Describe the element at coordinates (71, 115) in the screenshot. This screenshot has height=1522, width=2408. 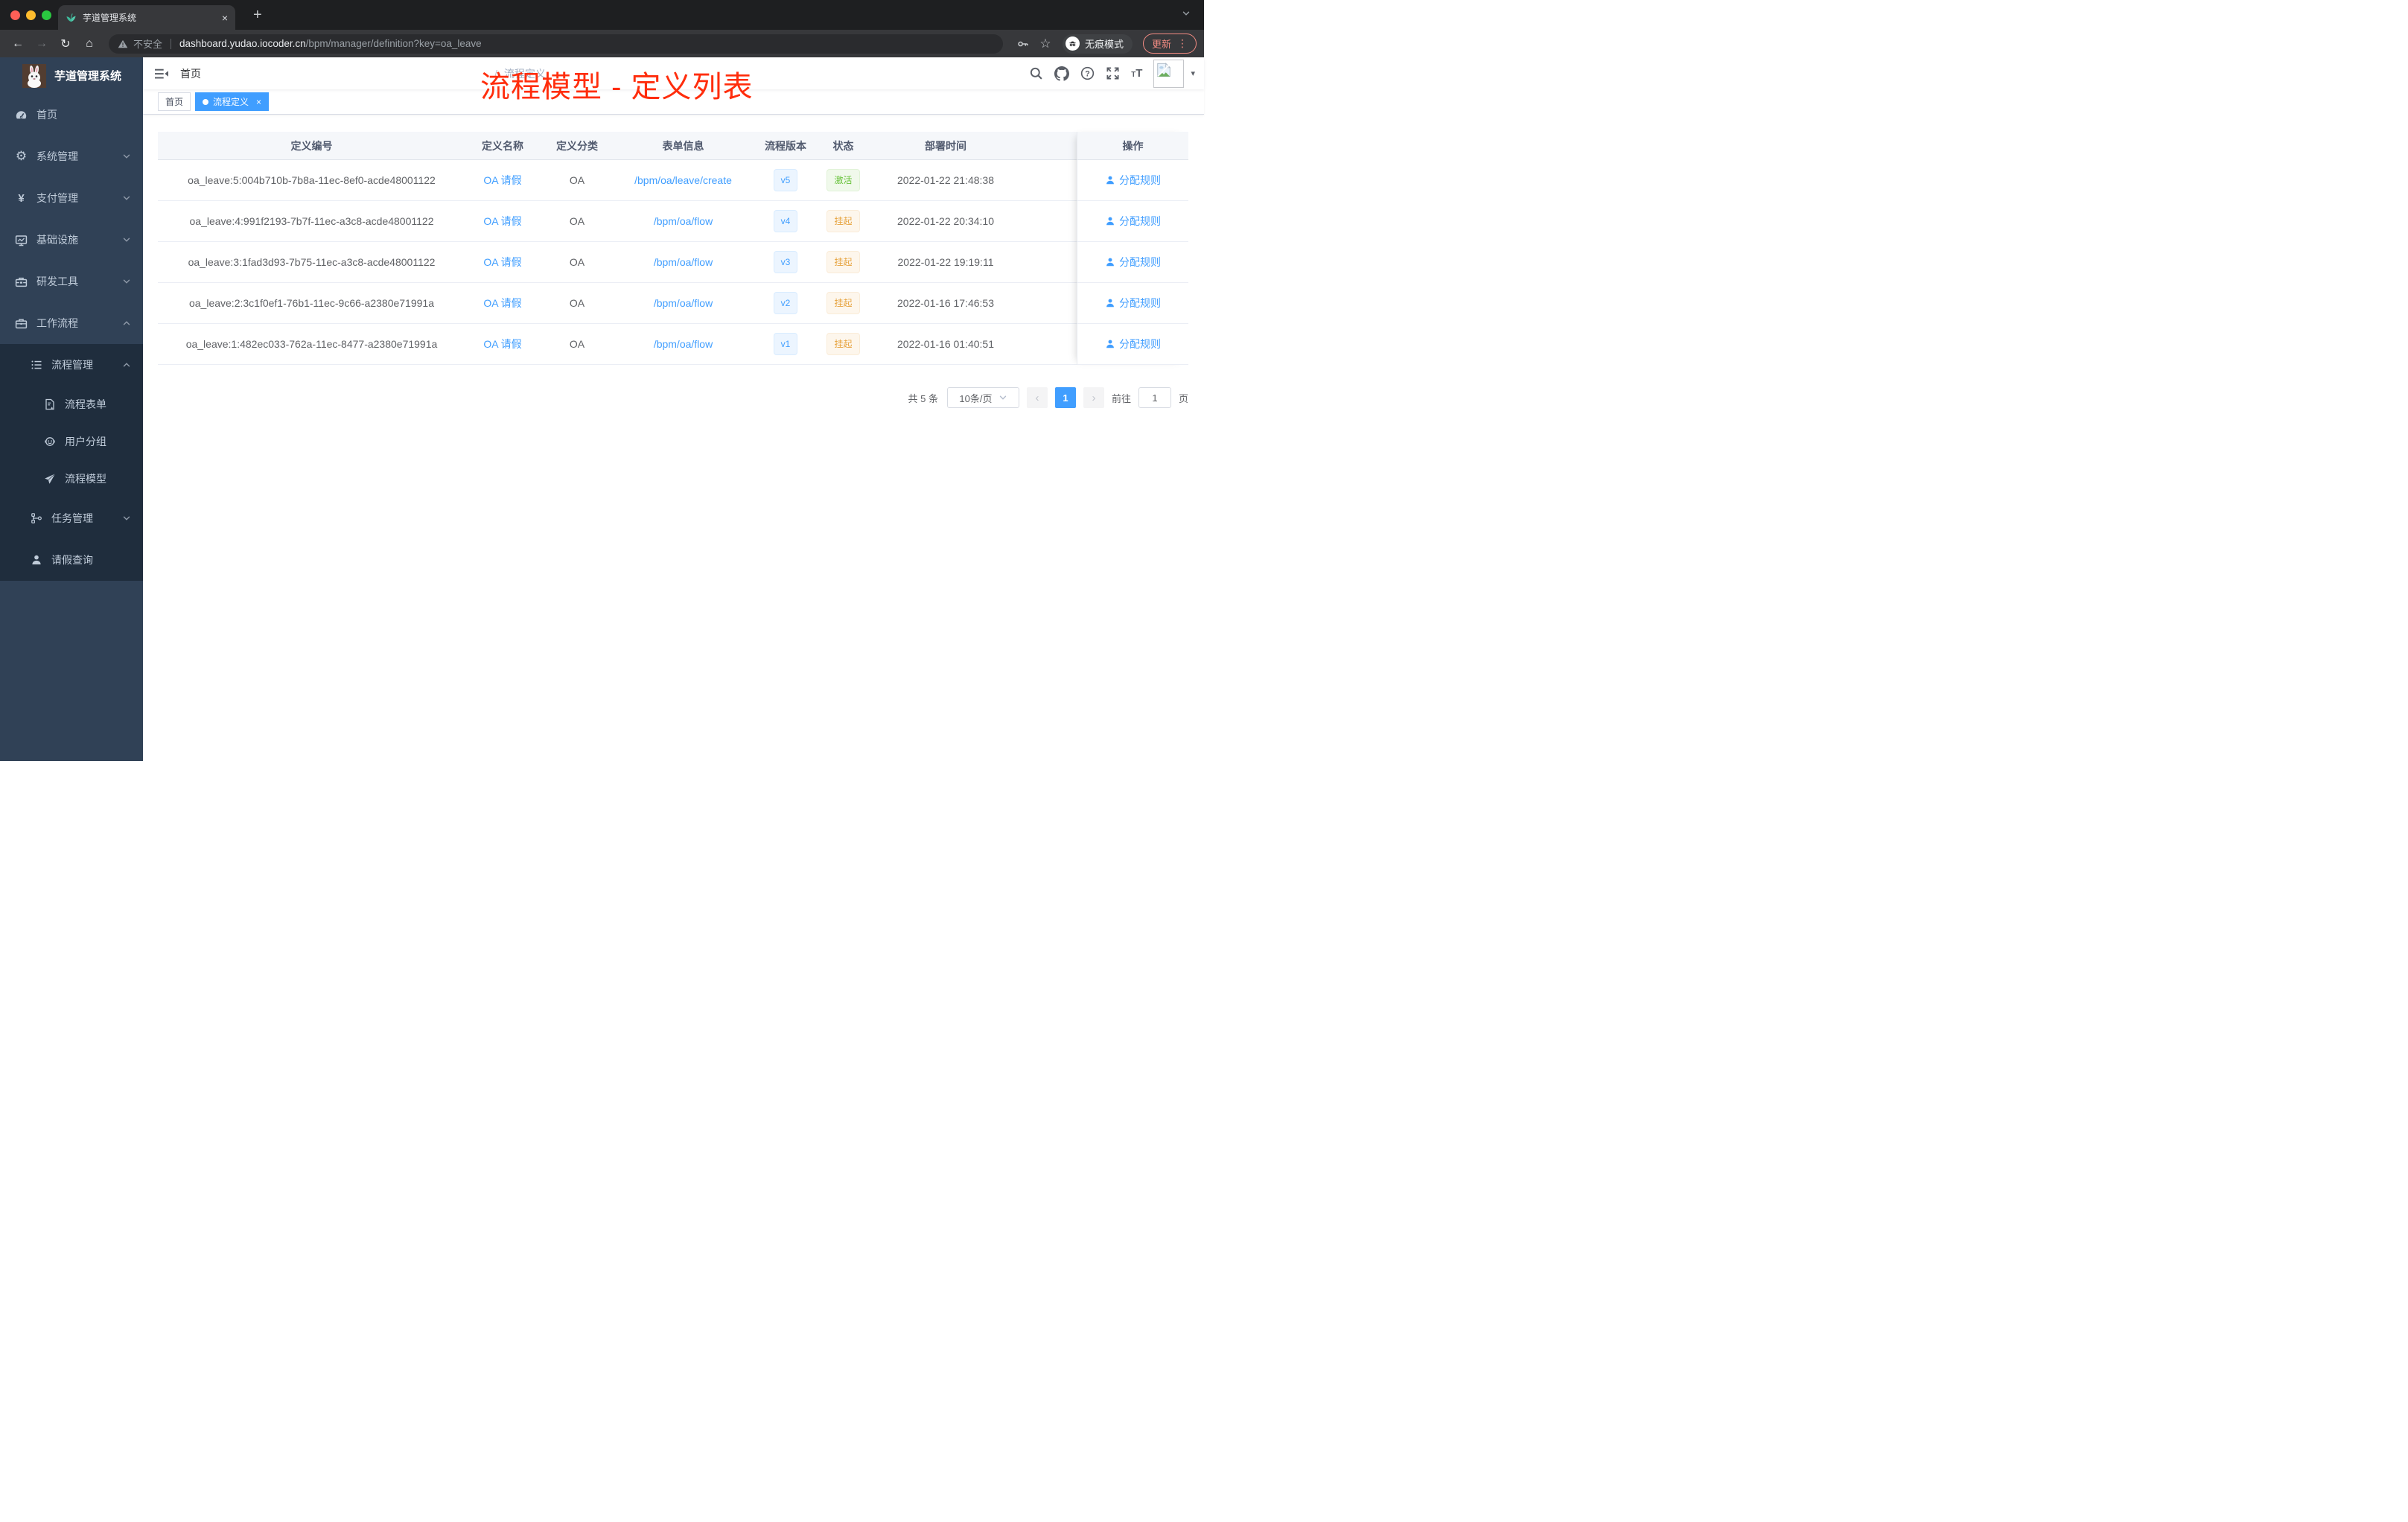
I see `sidebar-item-home: 首页` at that location.